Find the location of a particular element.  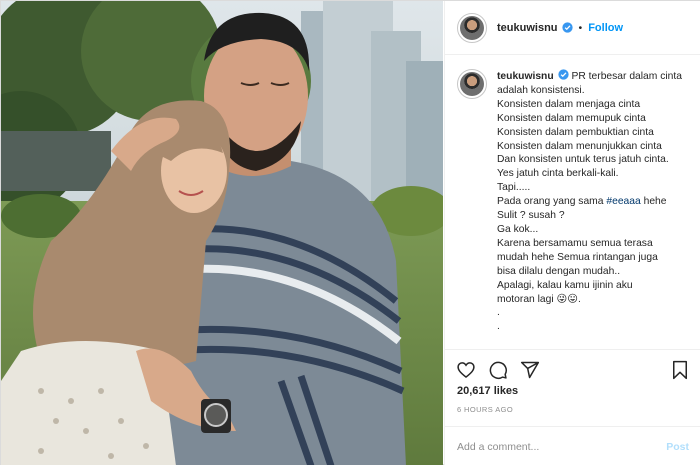

save-button is located at coordinates (680, 370).